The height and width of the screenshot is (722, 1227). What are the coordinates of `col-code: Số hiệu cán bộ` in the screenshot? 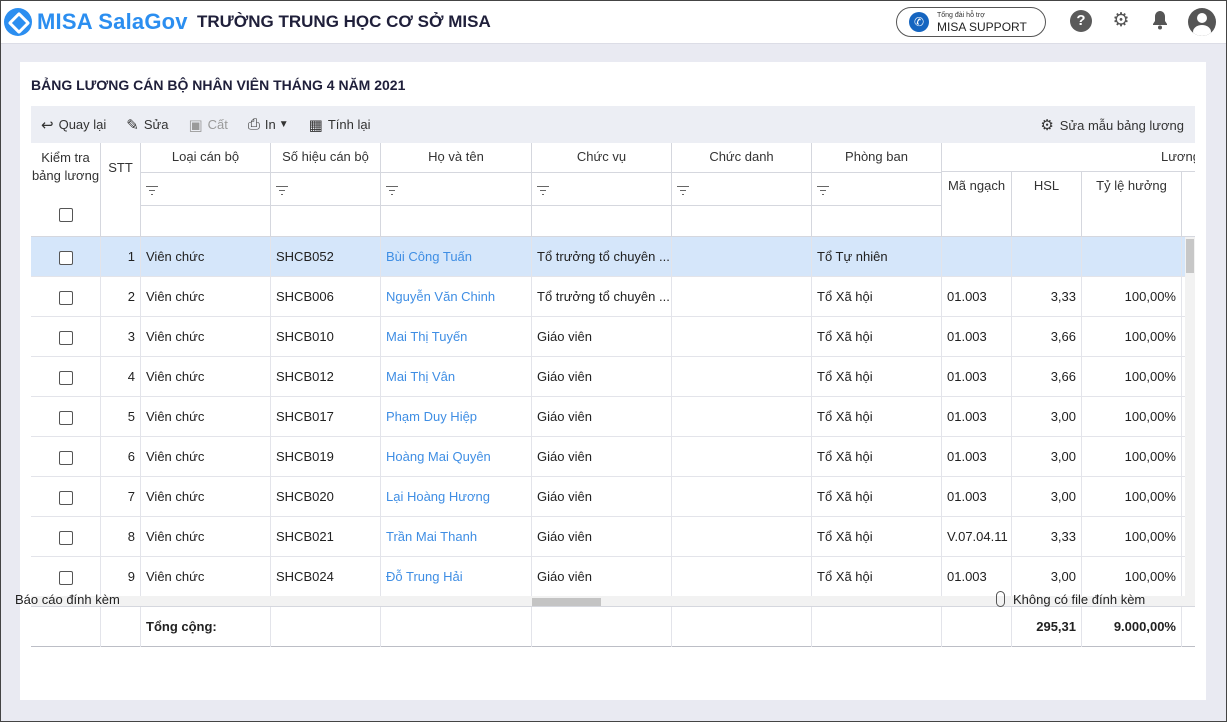 It's located at (326, 190).